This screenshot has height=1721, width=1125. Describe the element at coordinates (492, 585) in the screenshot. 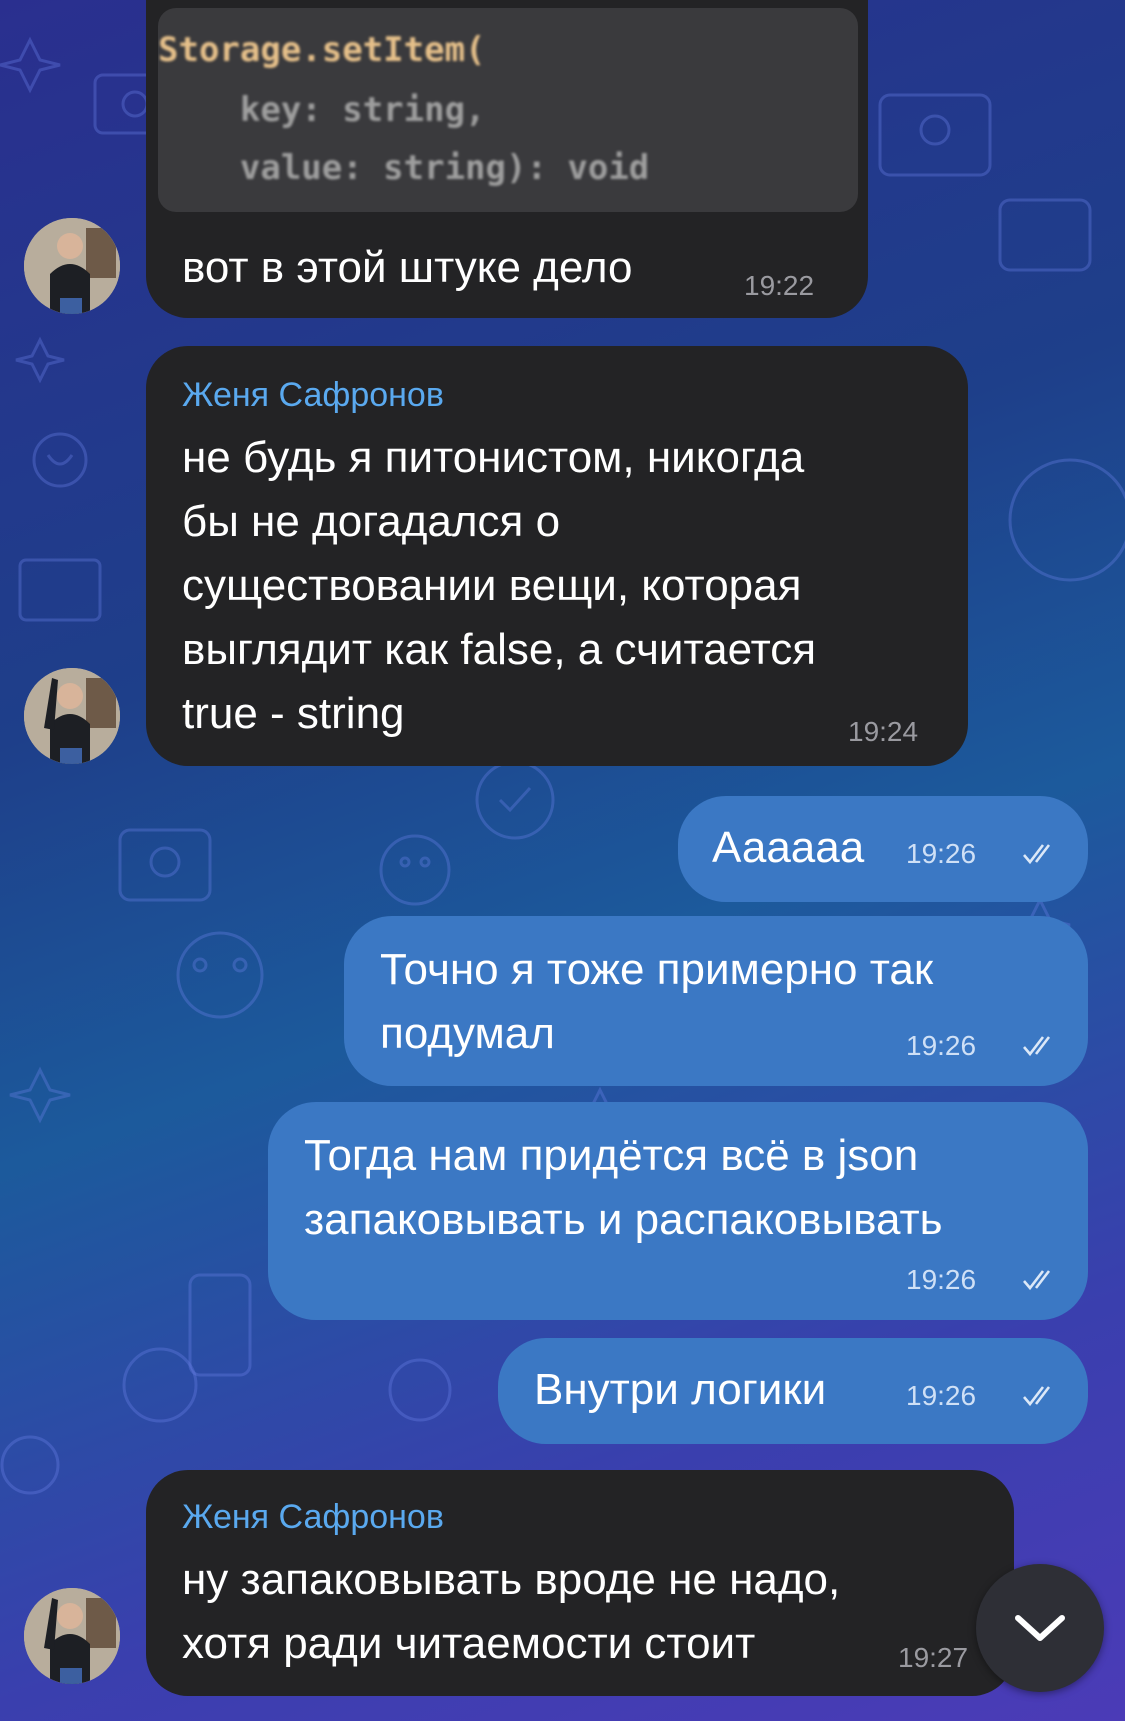

I see `message-text-line: существовании вещи, которая` at that location.